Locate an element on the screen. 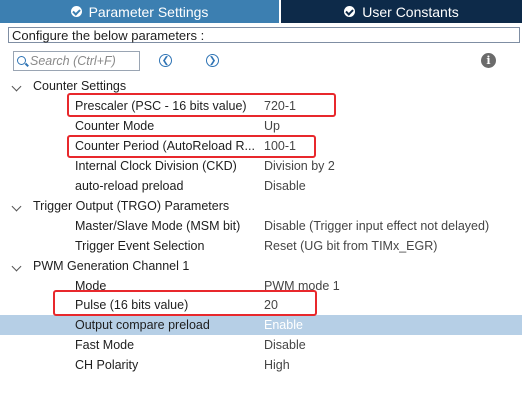 The width and height of the screenshot is (522, 413). tab-user-constants: User Constants is located at coordinates (401, 11).